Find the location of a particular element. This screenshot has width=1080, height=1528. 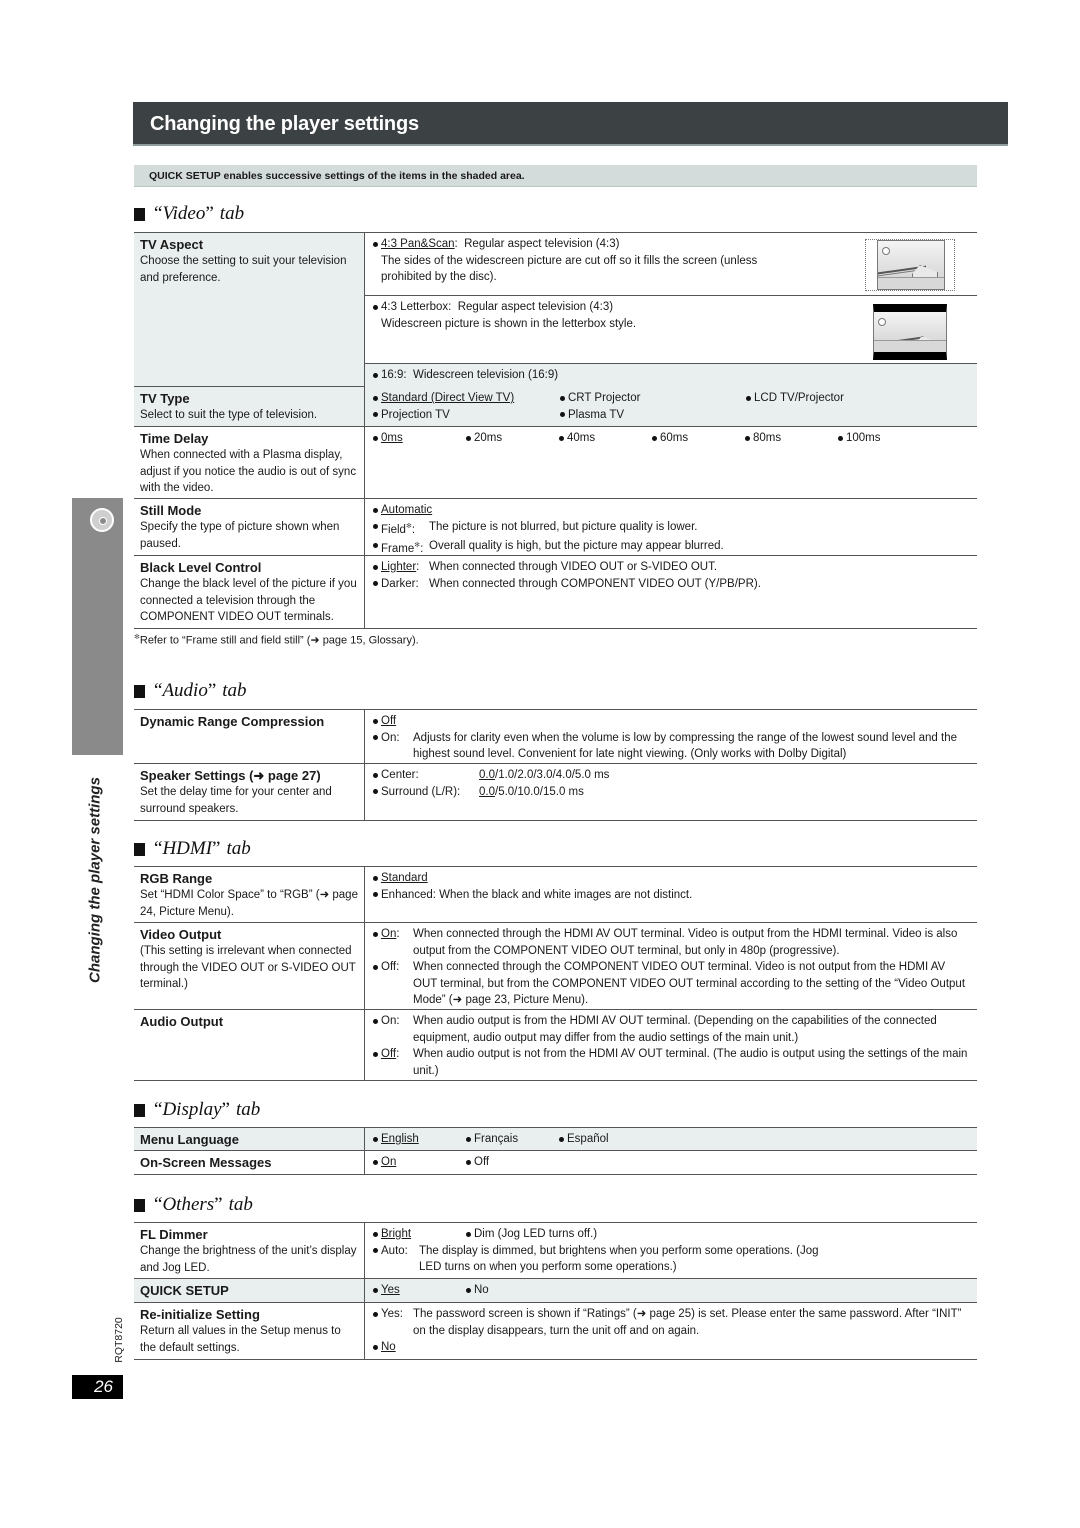

setting-name: Still Mode is located at coordinates (171, 510).